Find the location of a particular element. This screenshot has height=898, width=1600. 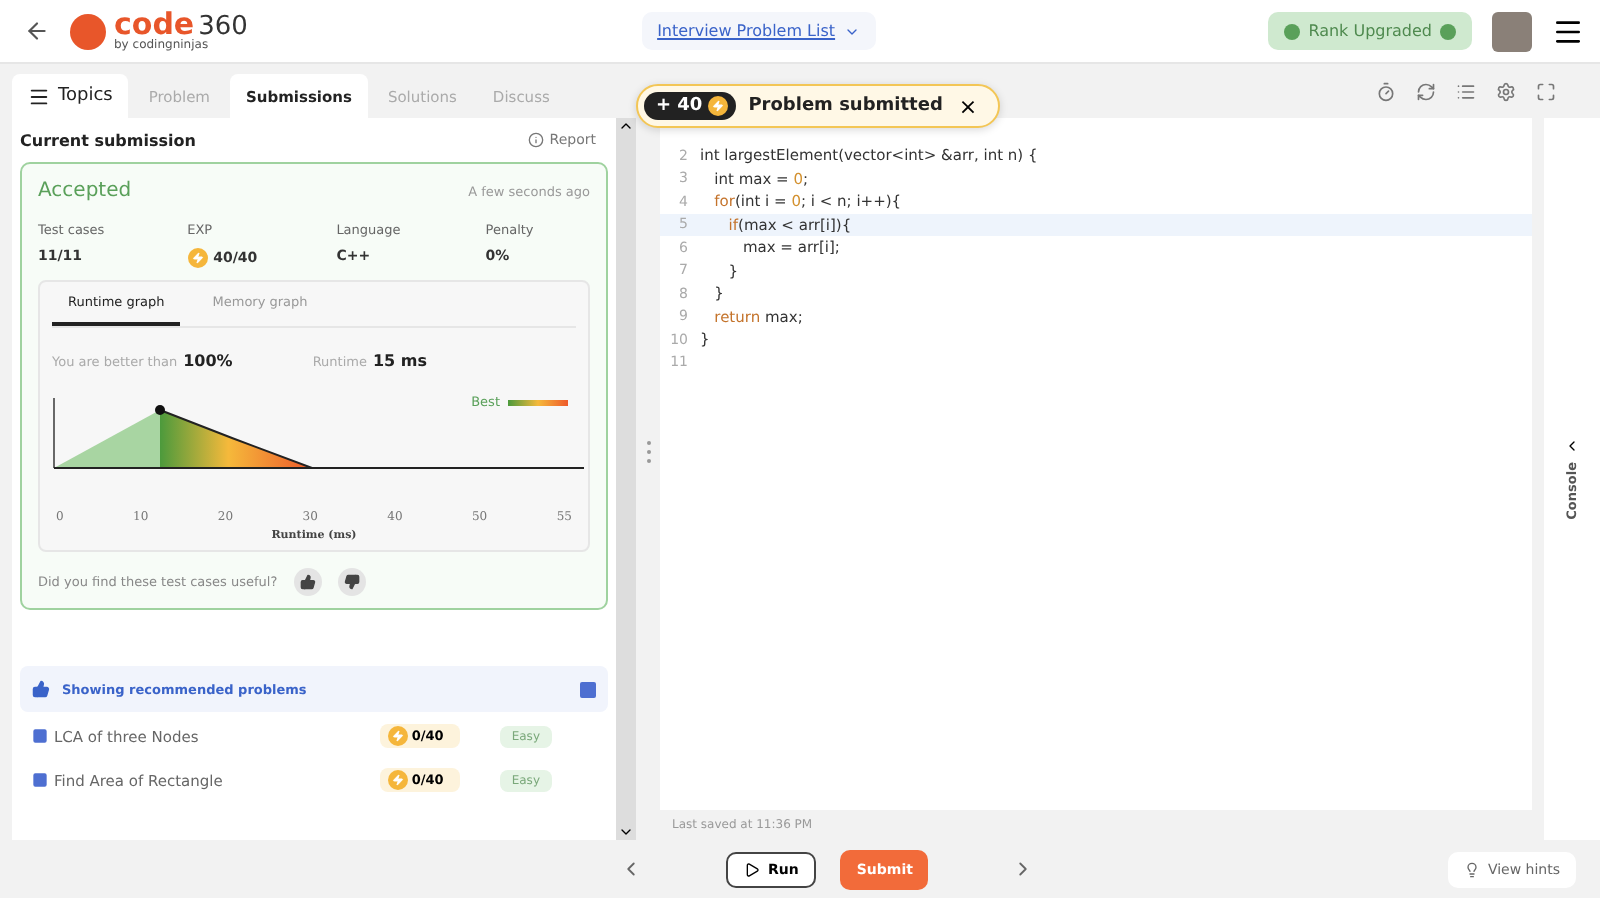

timer-icon is located at coordinates (1386, 91).